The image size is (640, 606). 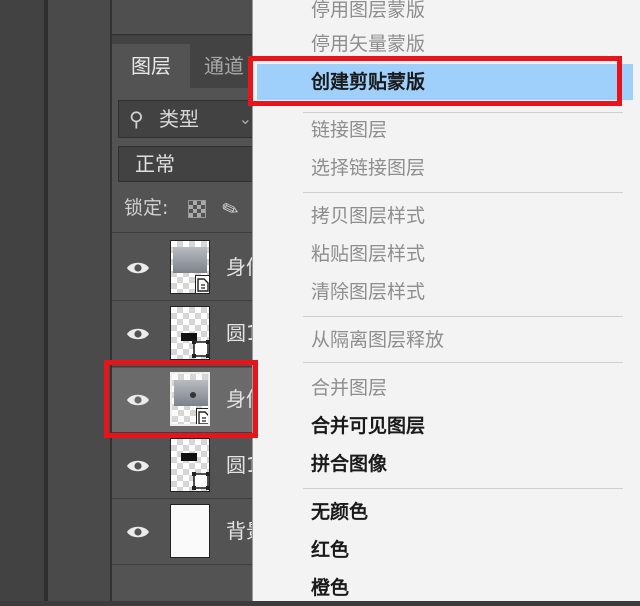 I want to click on menu-item-link-layers: 链接图层, so click(x=349, y=130).